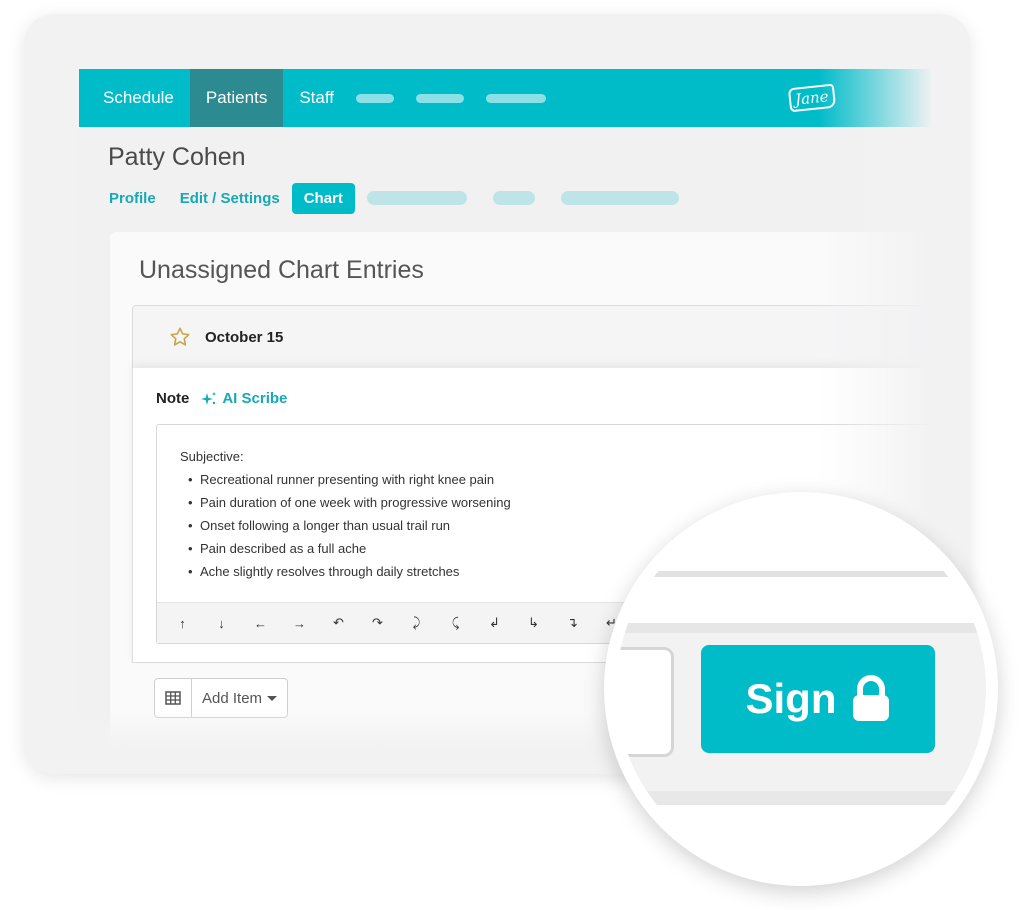  I want to click on patient-subnav: Profile Edit / Settings Chart, so click(407, 198).